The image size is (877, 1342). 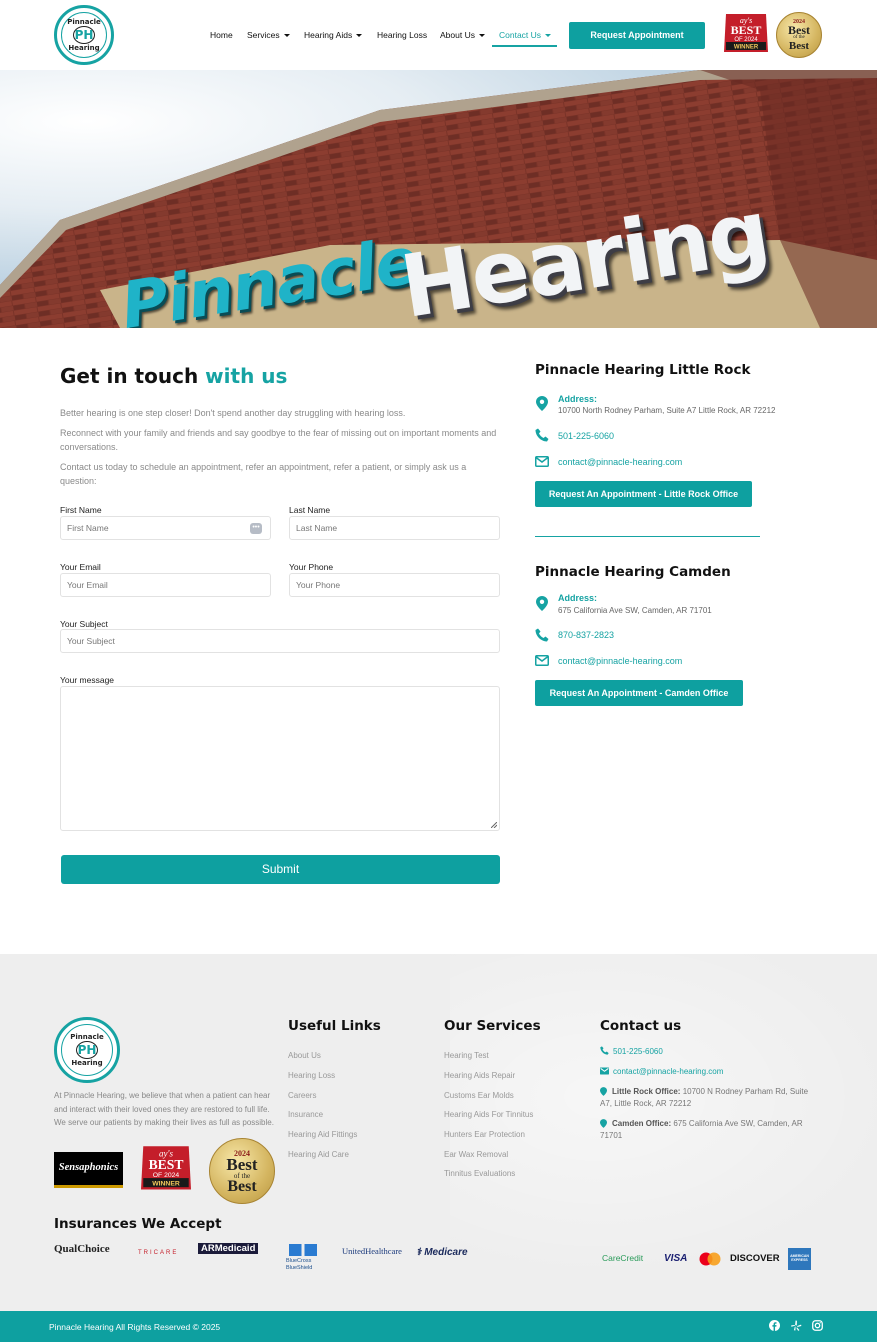 What do you see at coordinates (488, 1114) in the screenshot?
I see `footer-service-link: Hearing Aids For Tinnitus` at bounding box center [488, 1114].